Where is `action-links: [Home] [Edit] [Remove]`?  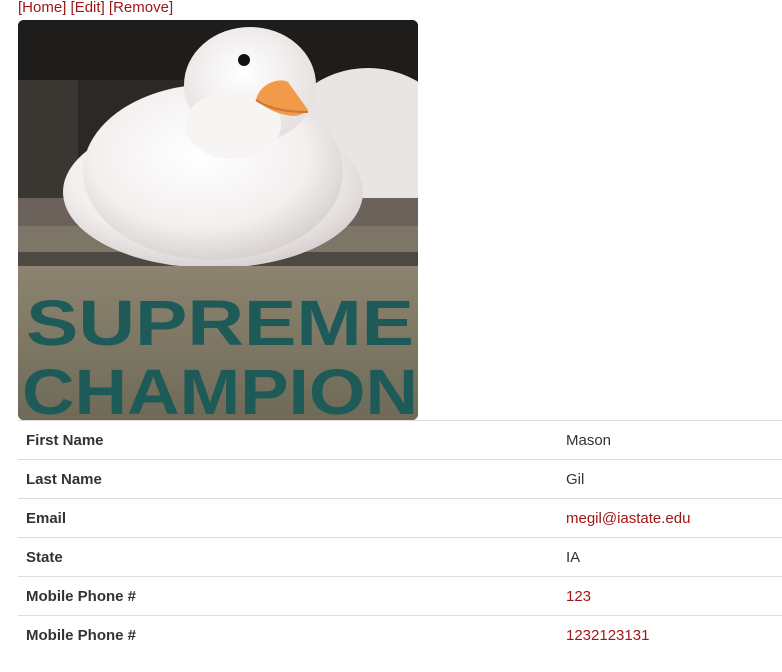 action-links: [Home] [Edit] [Remove] is located at coordinates (96, 8).